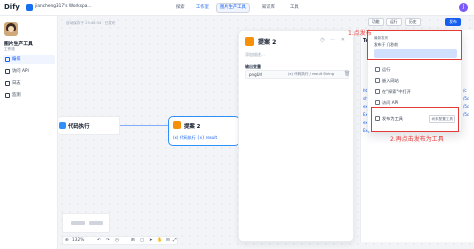  Describe the element at coordinates (255, 74) in the screenshot. I see `variable-name: pngUrl` at that location.